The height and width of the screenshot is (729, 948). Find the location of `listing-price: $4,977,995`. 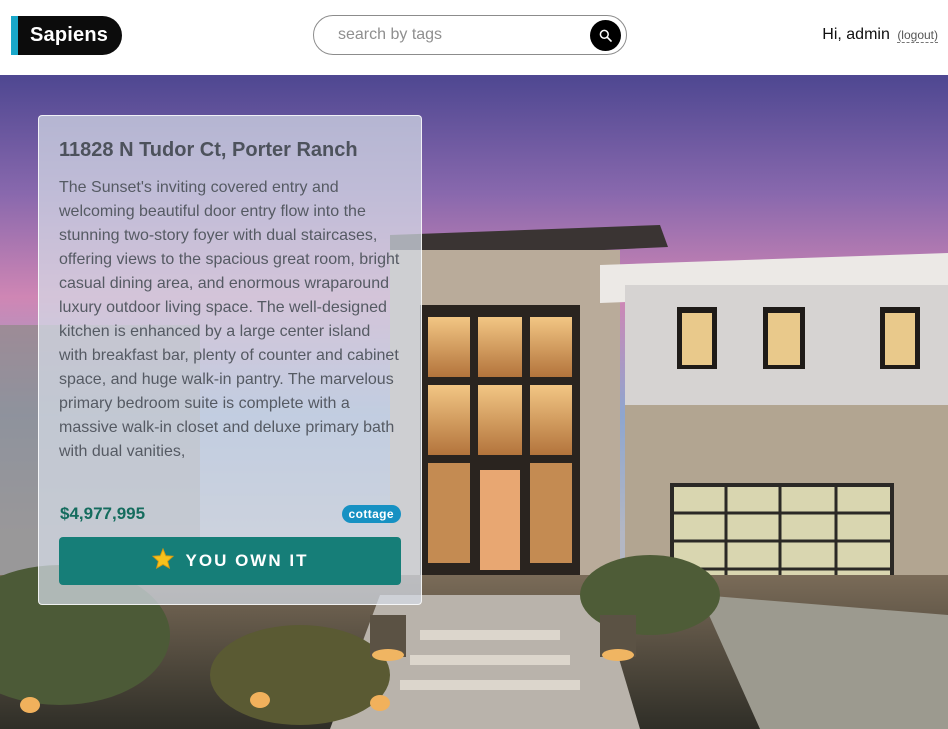

listing-price: $4,977,995 is located at coordinates (103, 513).